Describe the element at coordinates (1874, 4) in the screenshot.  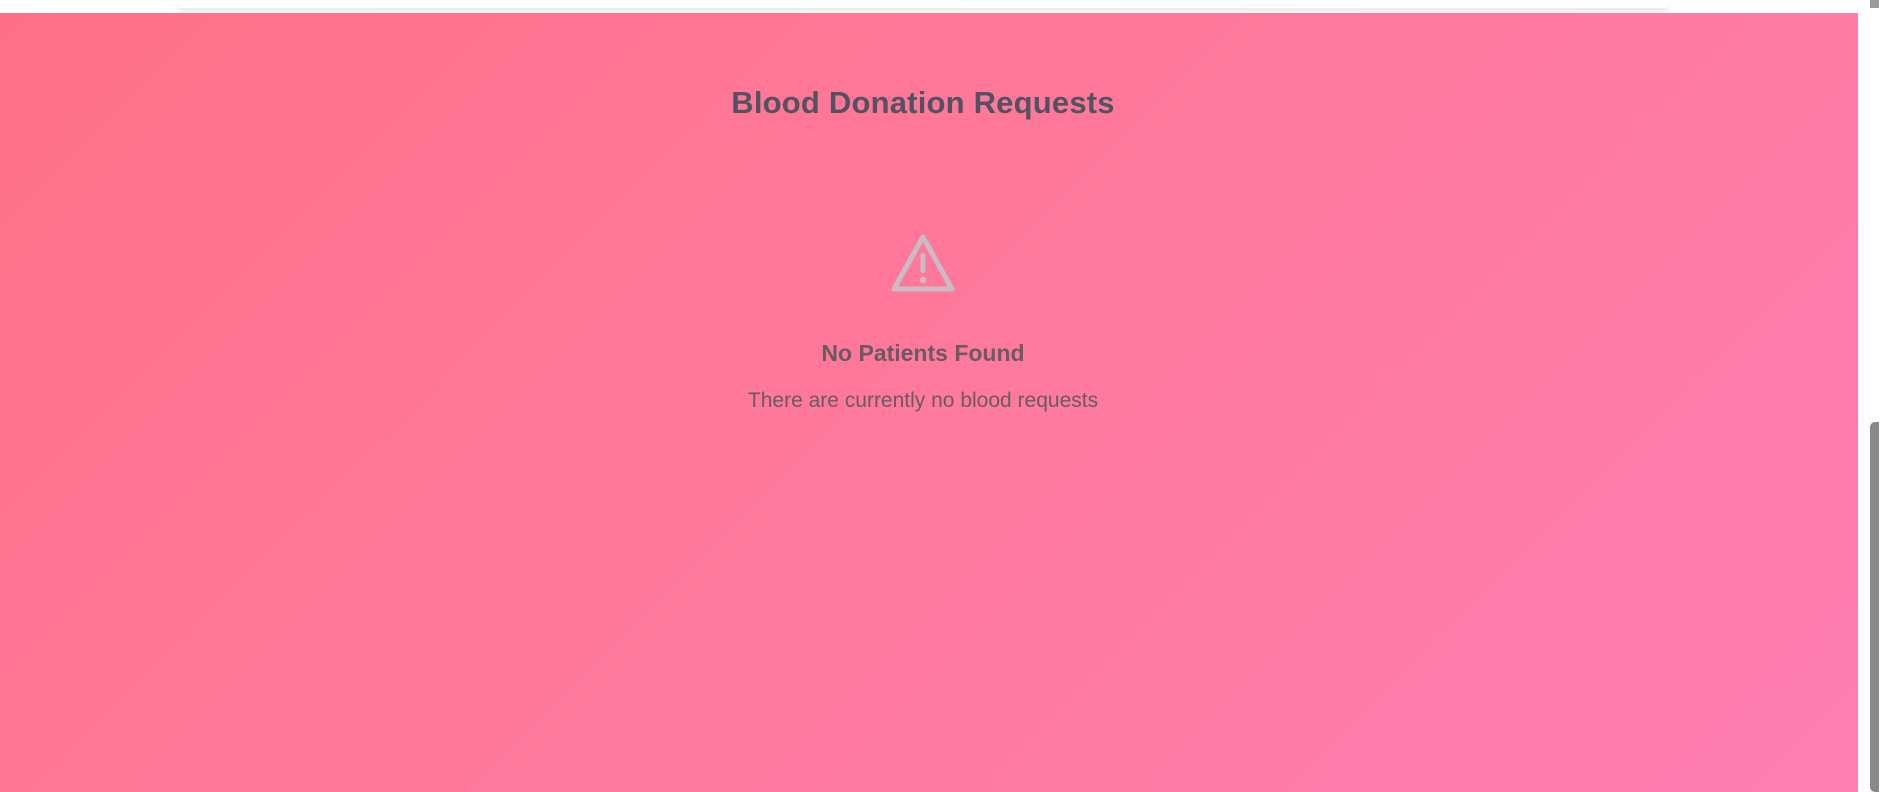
I see `scrollbar-up-area` at that location.